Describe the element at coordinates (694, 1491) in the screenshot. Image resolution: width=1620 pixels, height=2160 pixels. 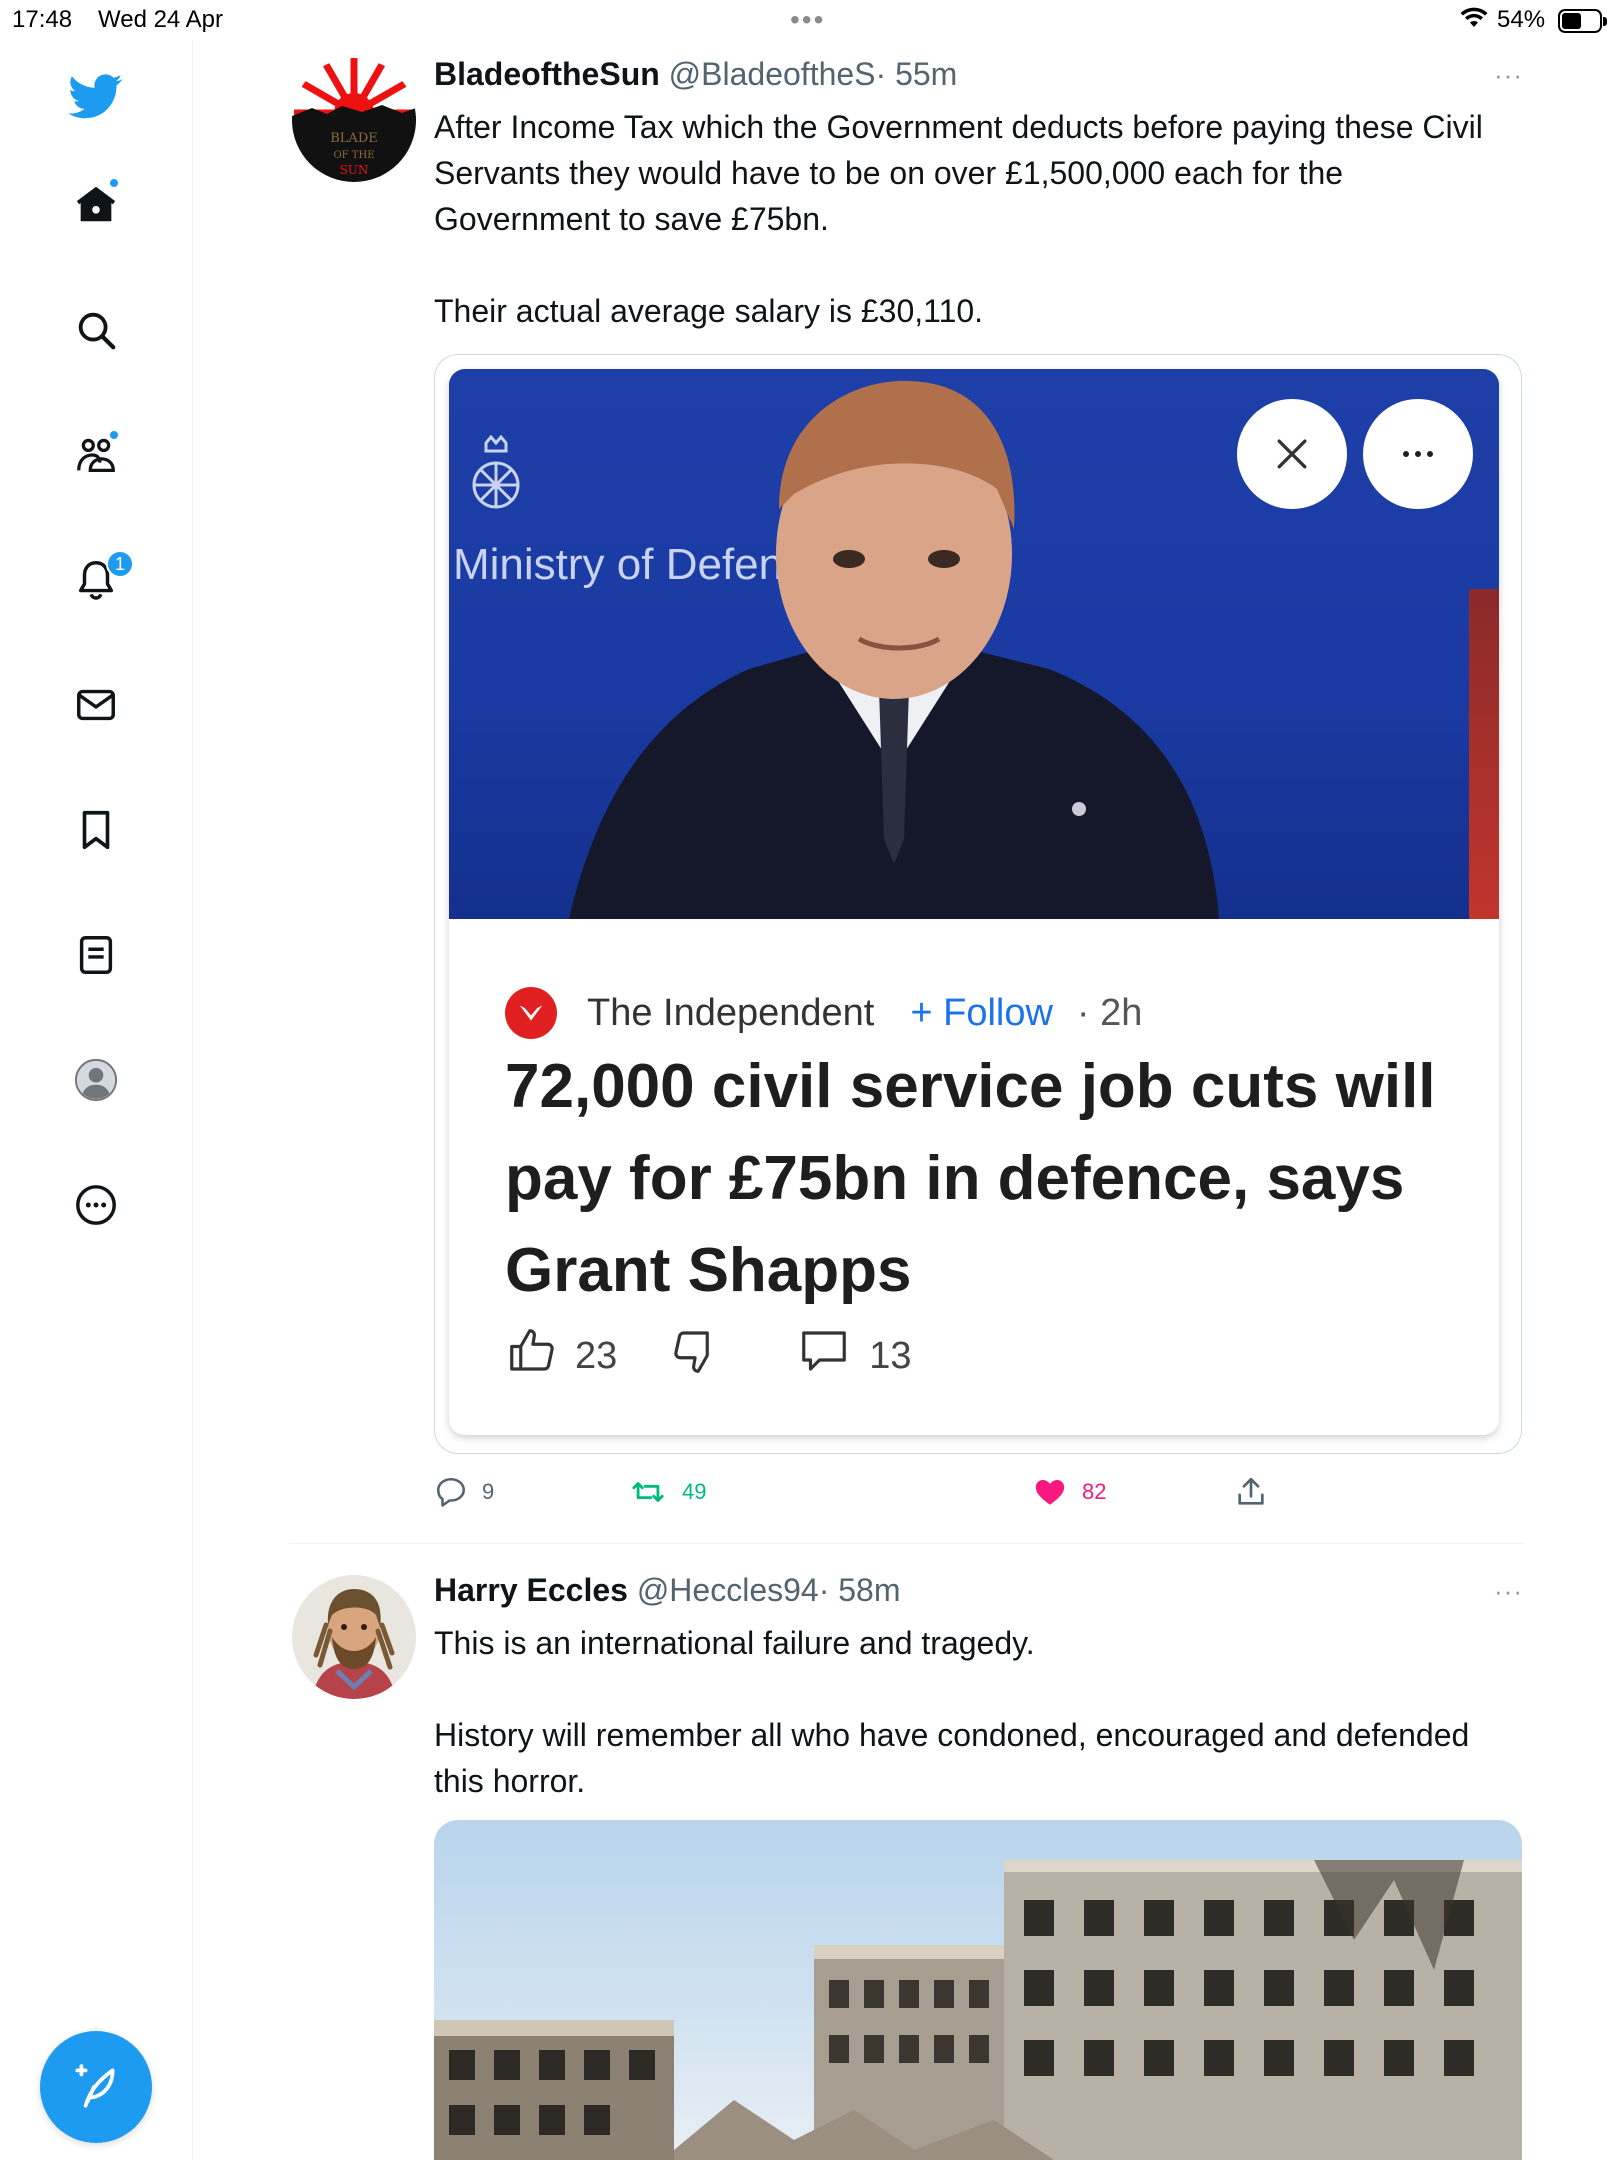
I see `retweet-count: 49` at that location.